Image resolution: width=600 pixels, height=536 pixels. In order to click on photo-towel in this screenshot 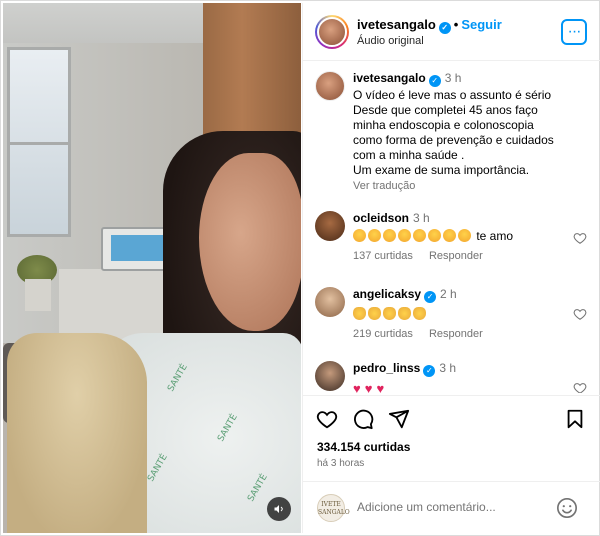, I will do `click(77, 433)`.